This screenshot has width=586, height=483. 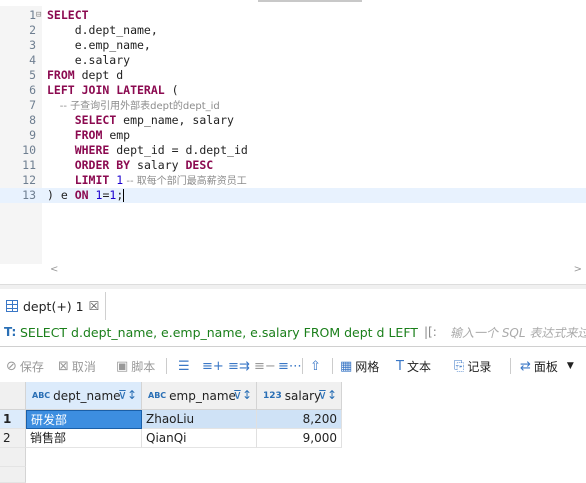 What do you see at coordinates (199, 396) in the screenshot?
I see `column-header-emp-name: ABC emp_name ⊽↕` at bounding box center [199, 396].